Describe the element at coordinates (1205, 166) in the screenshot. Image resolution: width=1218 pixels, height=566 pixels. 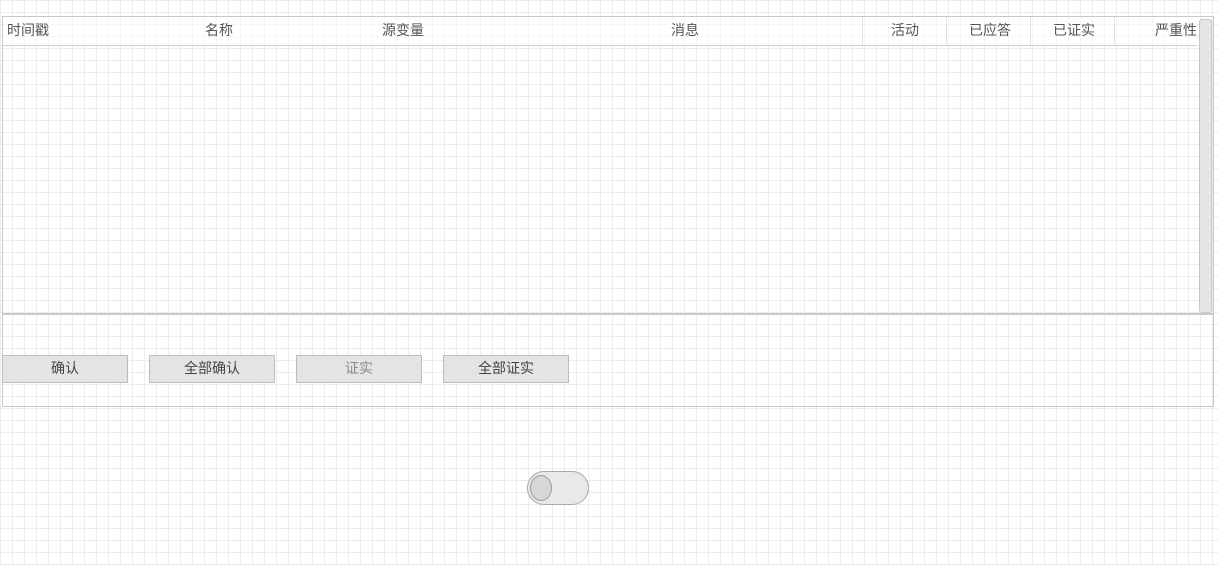
I see `vertical-scrollbar` at that location.